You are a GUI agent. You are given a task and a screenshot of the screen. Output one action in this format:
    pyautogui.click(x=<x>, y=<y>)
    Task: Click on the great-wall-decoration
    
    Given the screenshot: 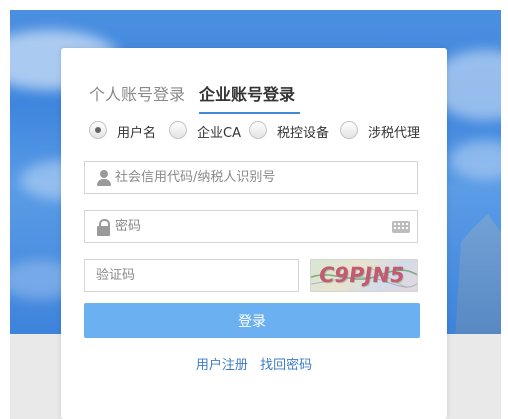 What is the action you would take?
    pyautogui.click(x=478, y=274)
    